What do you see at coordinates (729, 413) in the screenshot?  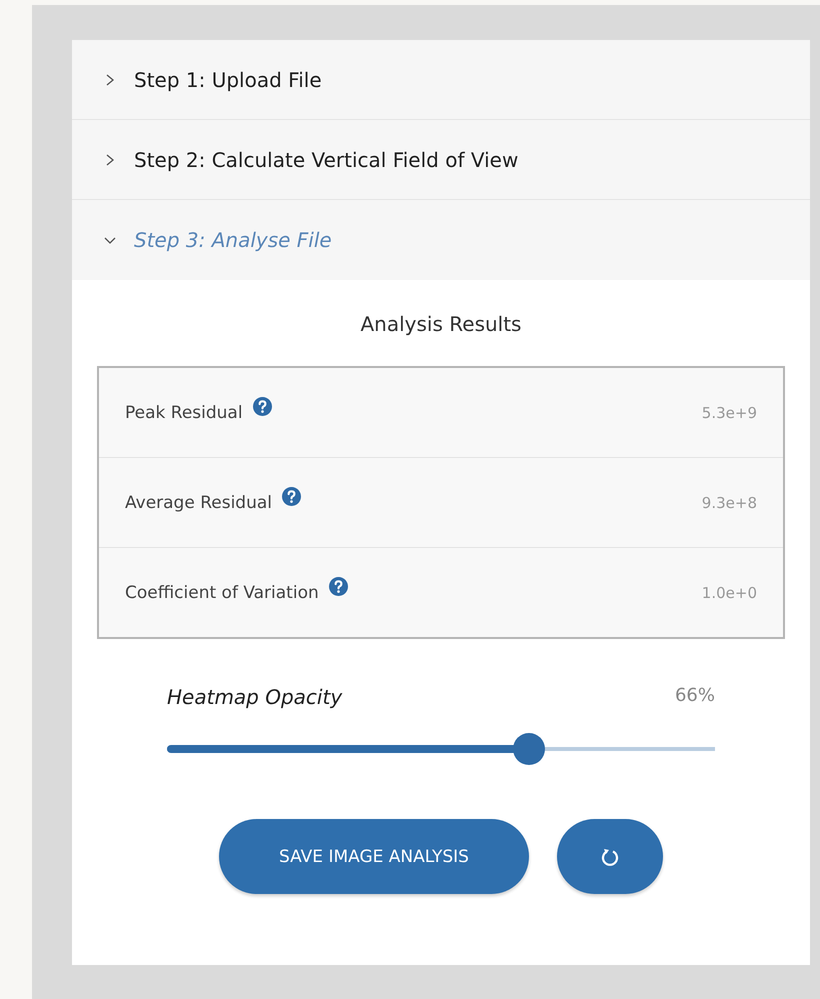 I see `metric-value: 5.3e+9` at bounding box center [729, 413].